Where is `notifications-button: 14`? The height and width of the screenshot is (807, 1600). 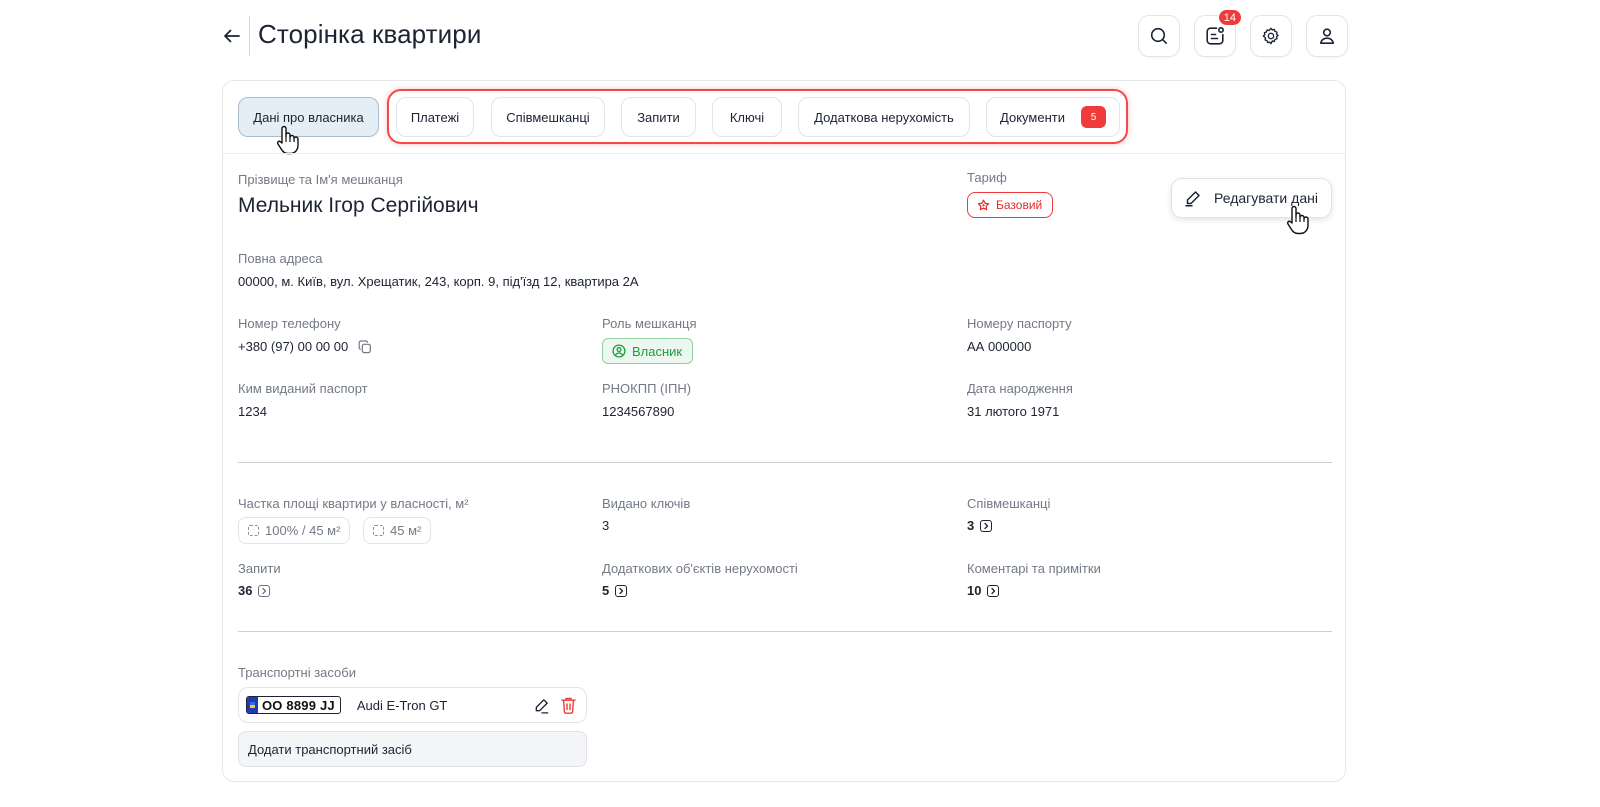
notifications-button: 14 is located at coordinates (1218, 33).